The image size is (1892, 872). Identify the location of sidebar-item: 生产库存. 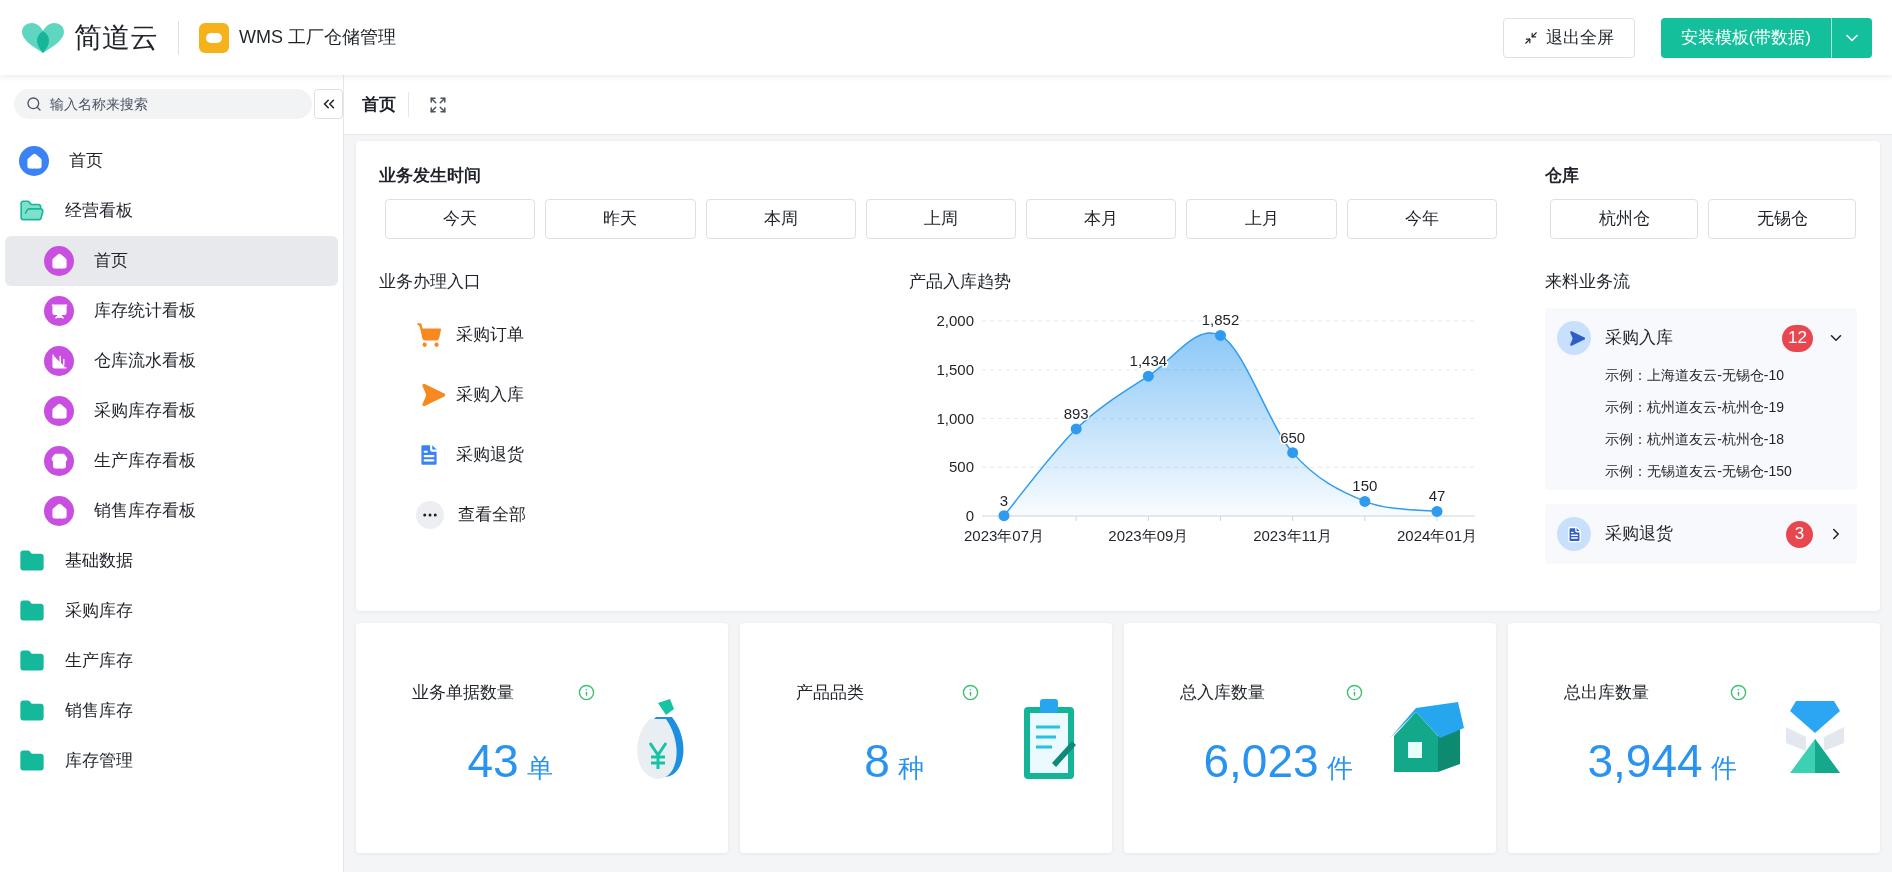
(171, 661).